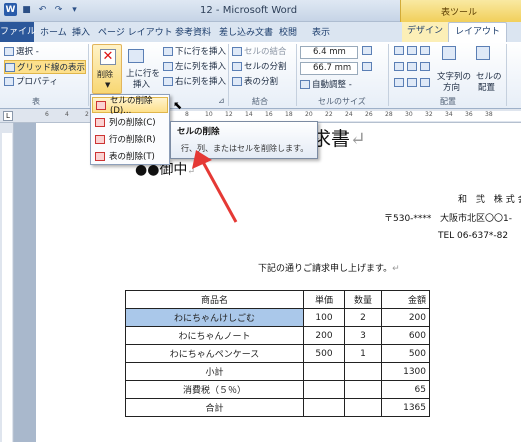  Describe the element at coordinates (36, 101) in the screenshot. I see `table-group-label: 表` at that location.